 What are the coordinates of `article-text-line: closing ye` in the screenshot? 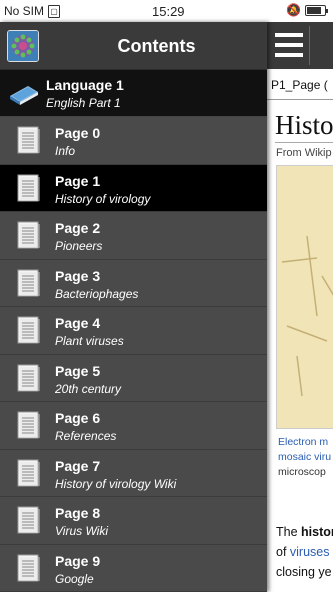 It's located at (304, 572).